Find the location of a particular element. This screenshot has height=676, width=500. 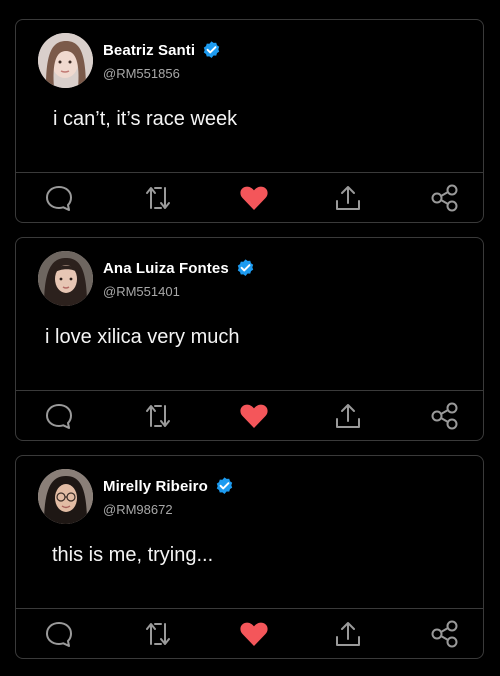

display-name: Beatriz Santi is located at coordinates (149, 50).